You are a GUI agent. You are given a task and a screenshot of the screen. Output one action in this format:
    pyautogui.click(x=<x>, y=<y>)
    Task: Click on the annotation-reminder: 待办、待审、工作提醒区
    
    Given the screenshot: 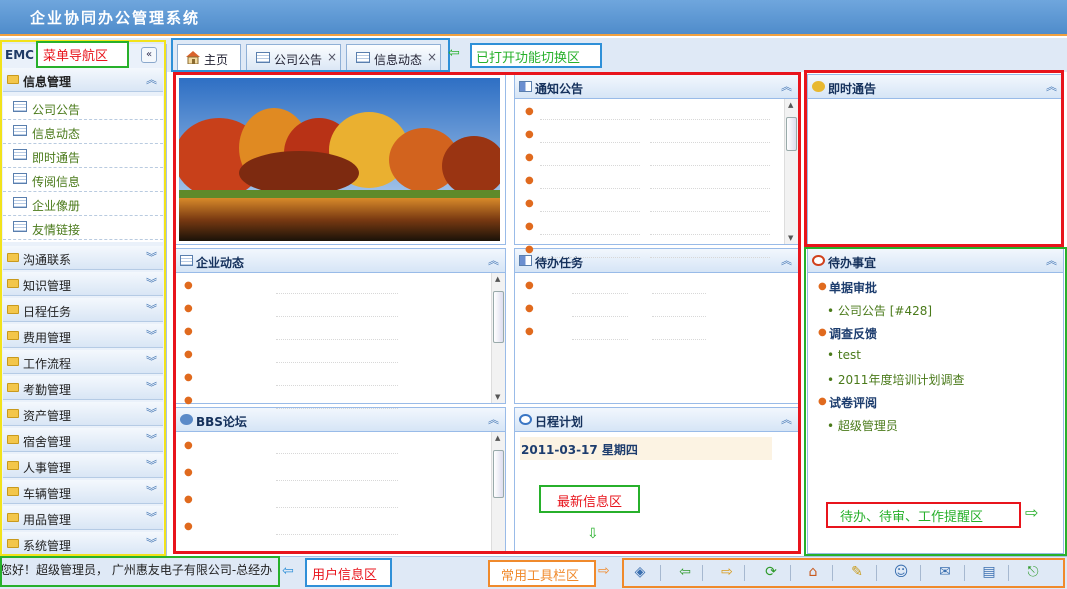 What is the action you would take?
    pyautogui.click(x=912, y=517)
    